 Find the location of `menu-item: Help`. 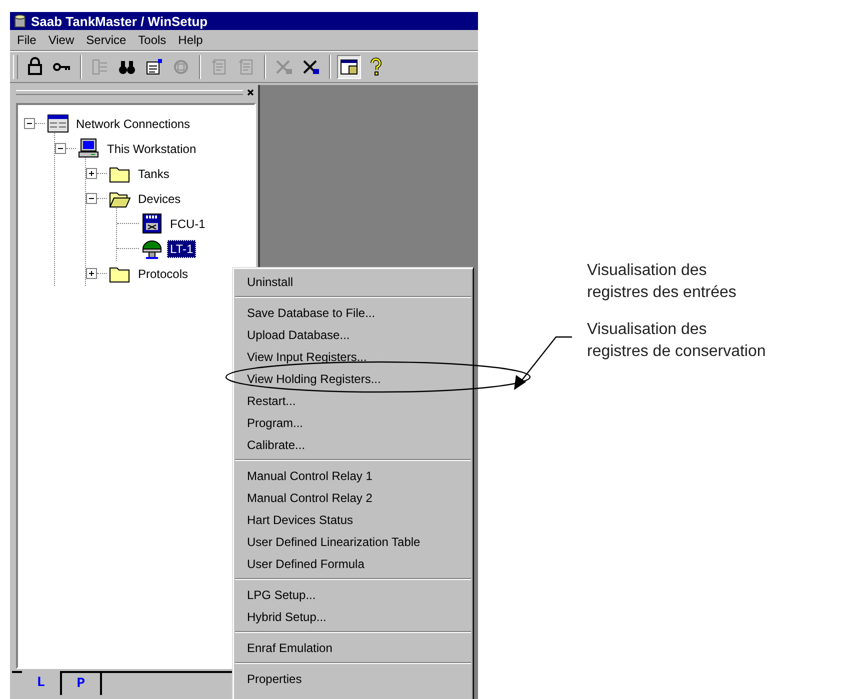

menu-item: Help is located at coordinates (190, 40).